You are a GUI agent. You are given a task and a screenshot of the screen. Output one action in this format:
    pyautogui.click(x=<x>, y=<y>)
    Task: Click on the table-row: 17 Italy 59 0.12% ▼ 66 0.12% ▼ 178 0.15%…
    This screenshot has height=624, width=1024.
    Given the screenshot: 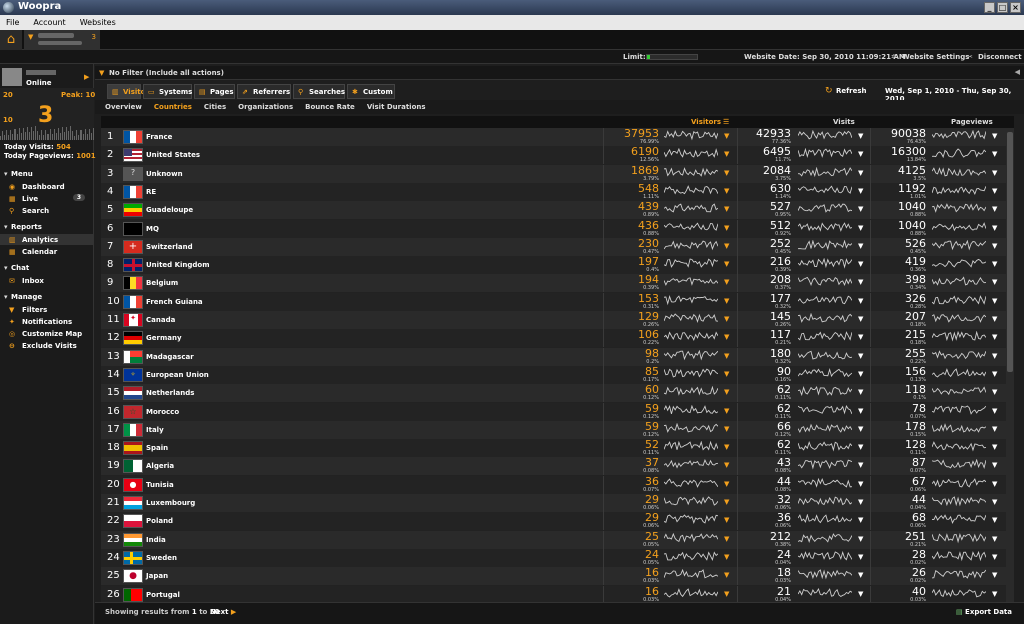 What is the action you would take?
    pyautogui.click(x=557, y=429)
    